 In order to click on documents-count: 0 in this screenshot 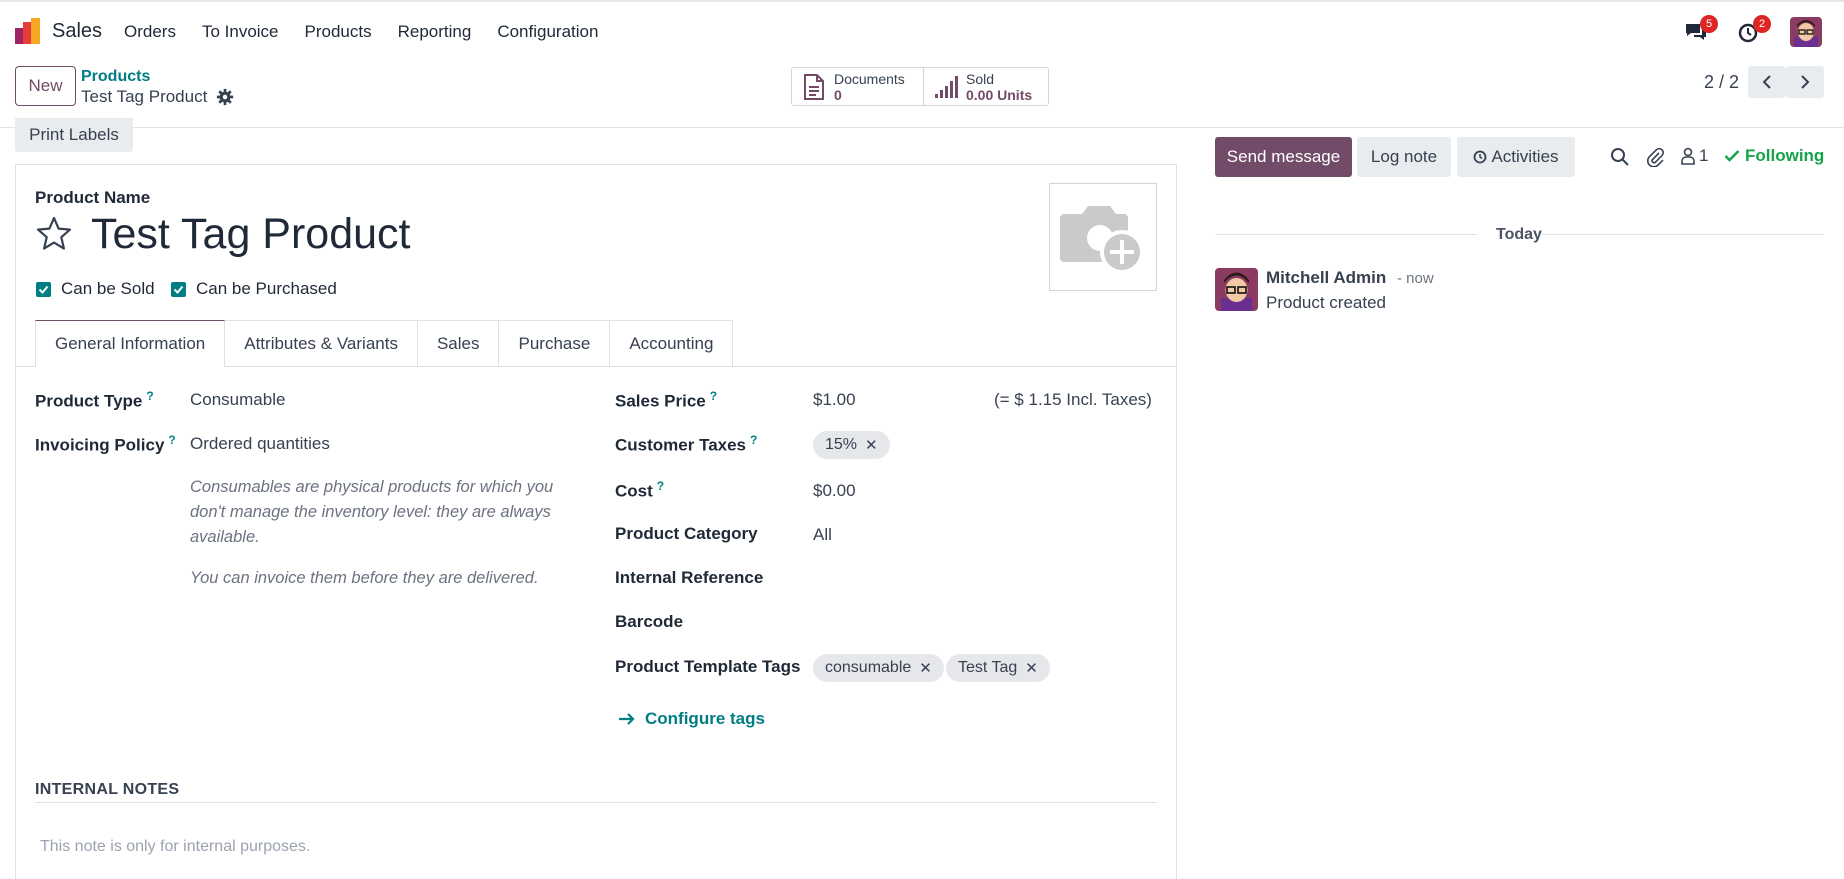, I will do `click(838, 94)`.